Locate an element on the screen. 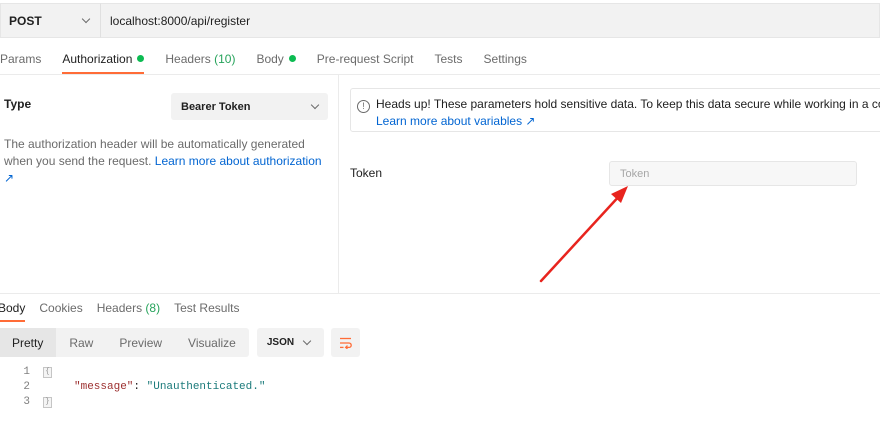 Image resolution: width=880 pixels, height=441 pixels. visualize-button: Visualize is located at coordinates (212, 342).